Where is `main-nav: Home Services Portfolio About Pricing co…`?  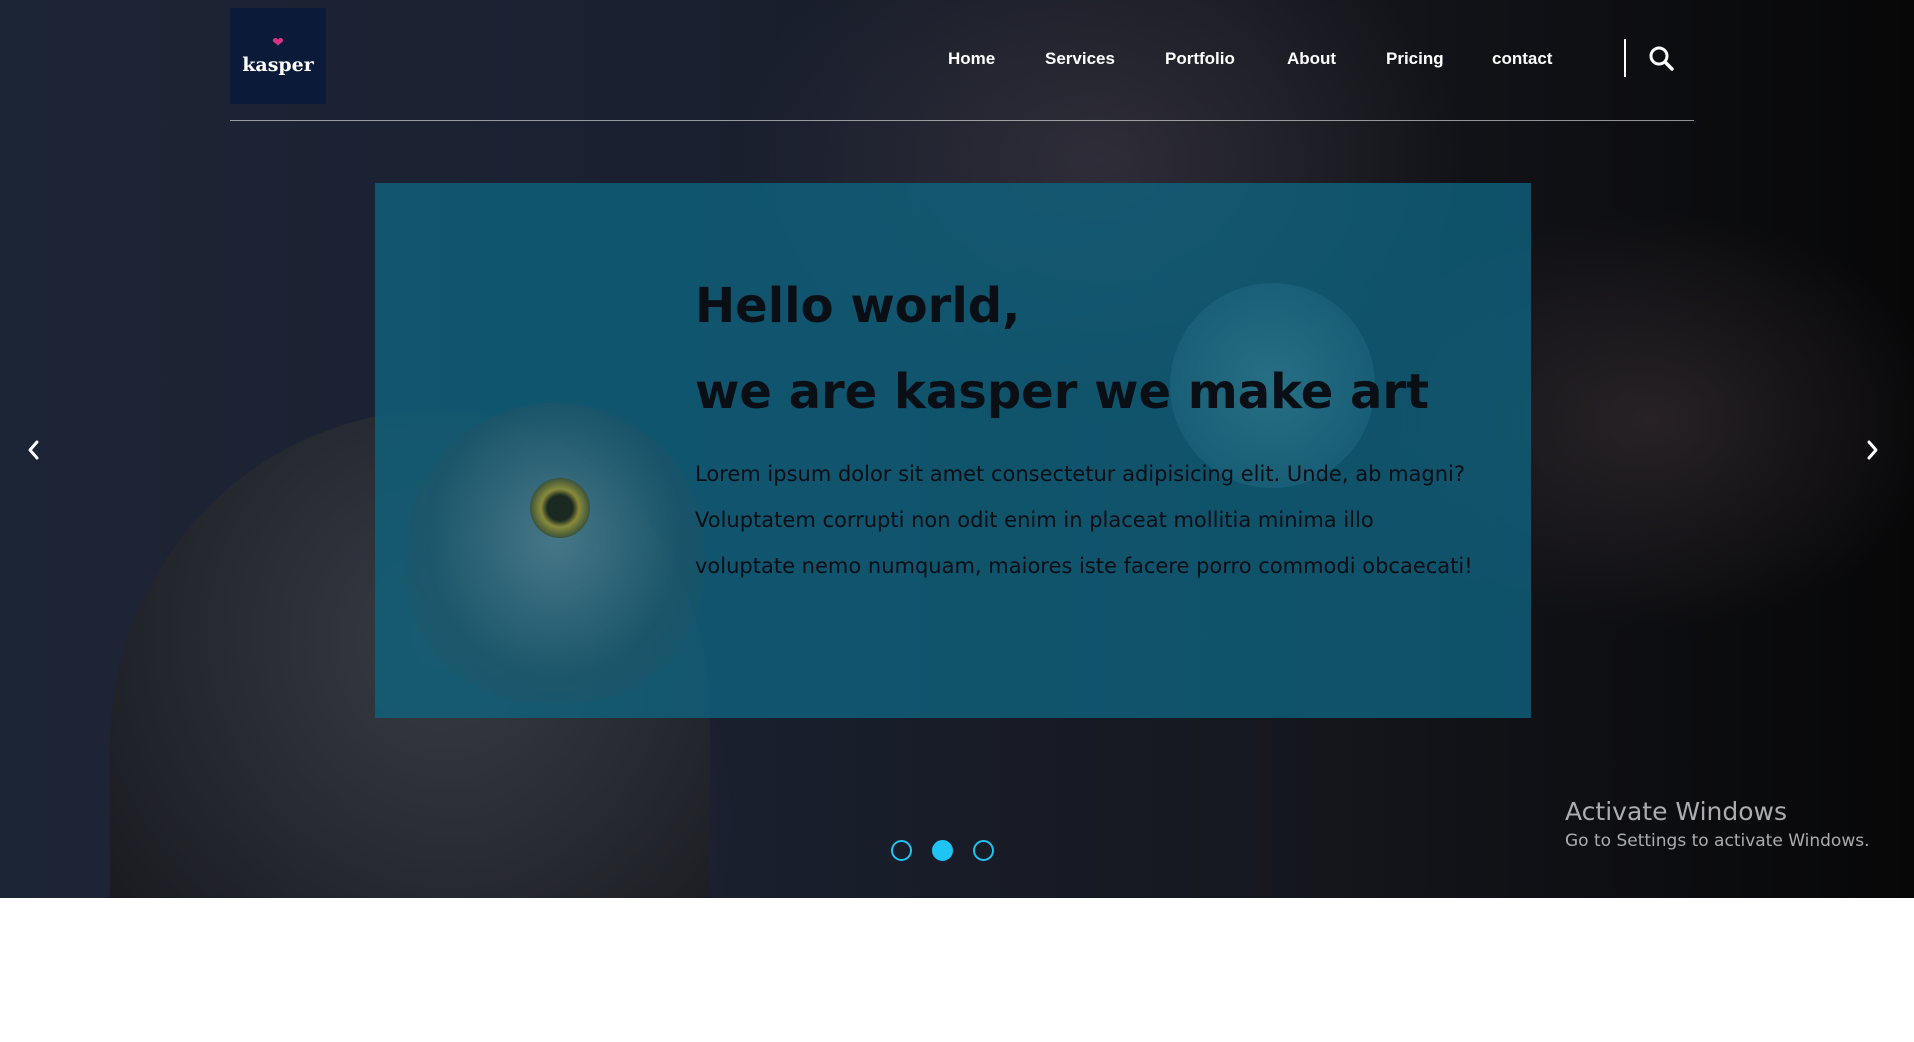 main-nav: Home Services Portfolio About Pricing co… is located at coordinates (962, 56).